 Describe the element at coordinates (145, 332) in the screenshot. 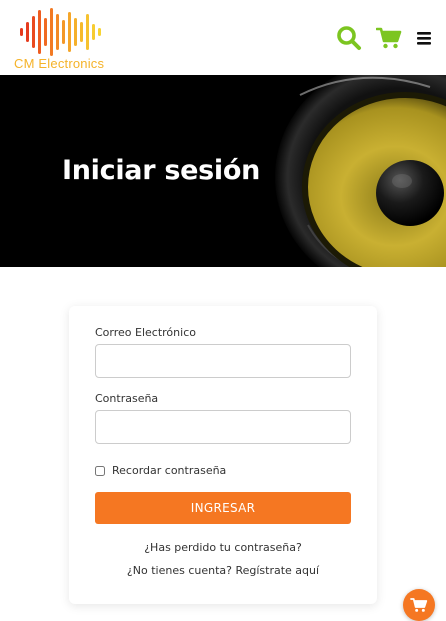

I see `email-label: Correo Electrónico` at that location.